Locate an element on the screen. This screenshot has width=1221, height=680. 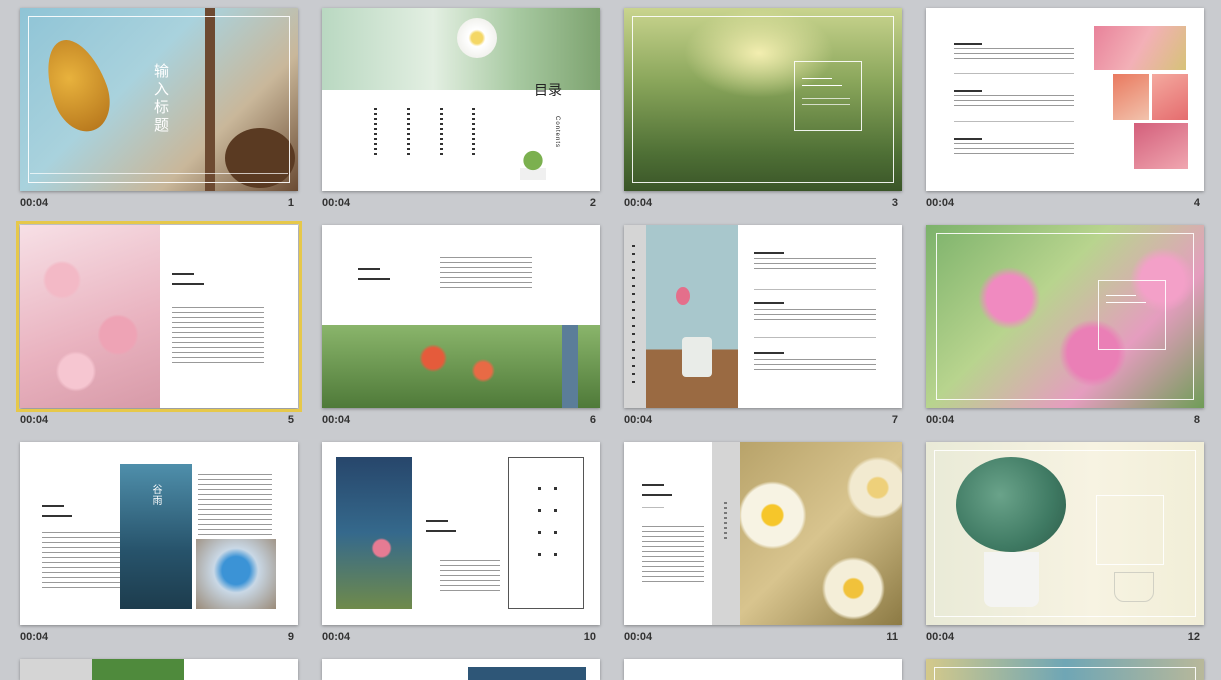
slide-7-vertical-label is located at coordinates (633, 315).